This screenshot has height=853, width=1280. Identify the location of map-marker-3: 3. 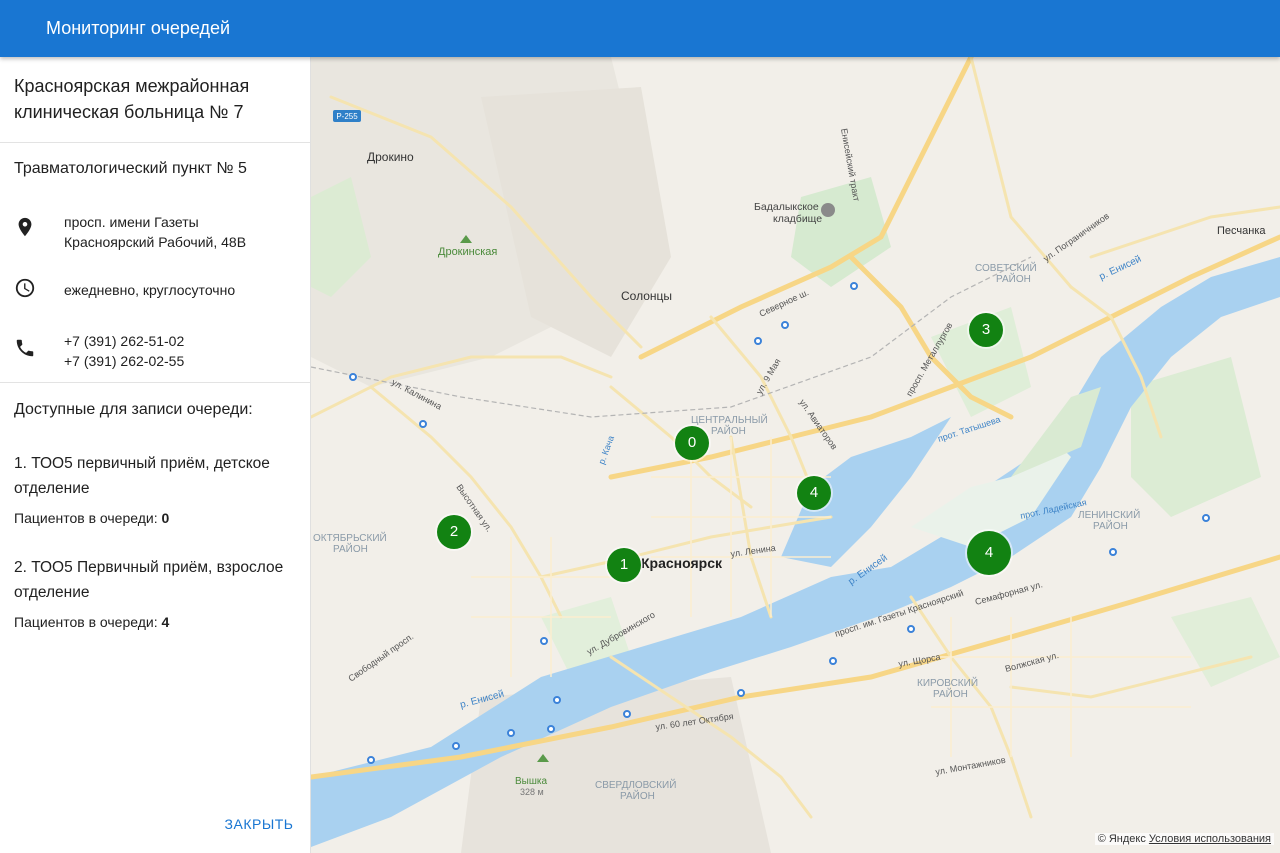
(986, 330).